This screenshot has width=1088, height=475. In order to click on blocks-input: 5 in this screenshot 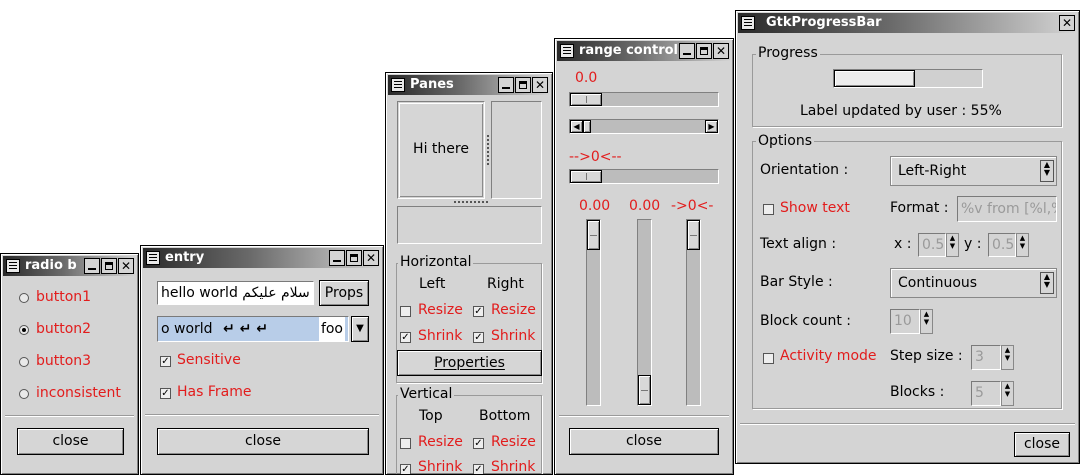, I will do `click(986, 393)`.